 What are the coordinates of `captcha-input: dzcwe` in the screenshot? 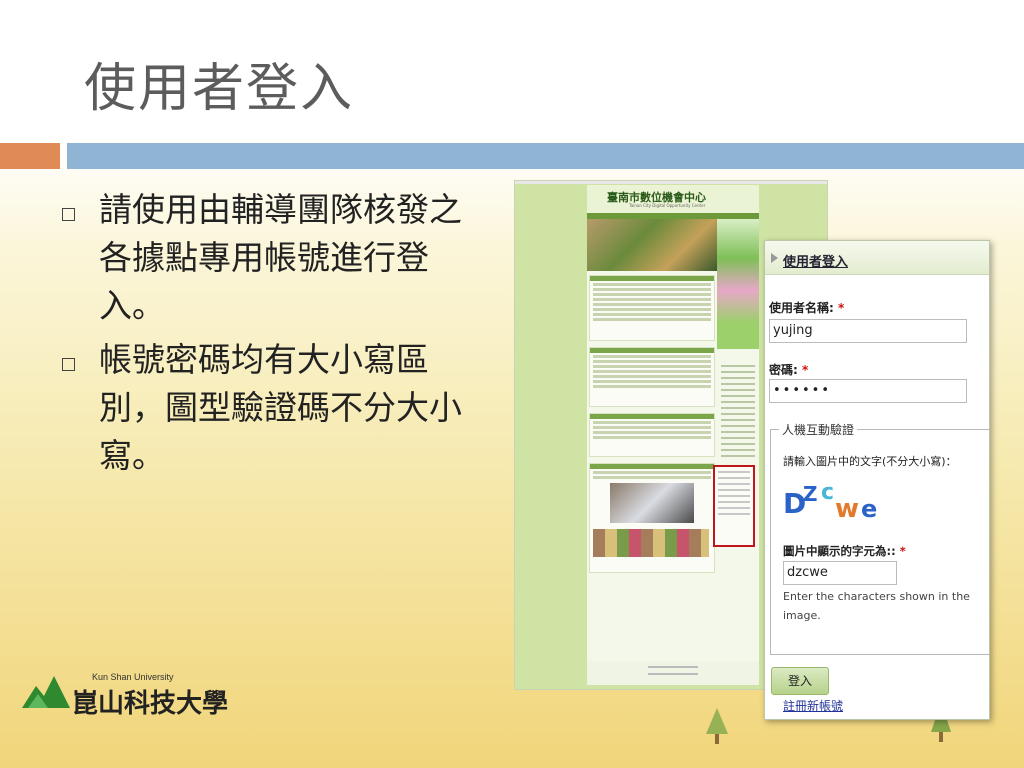 It's located at (840, 573).